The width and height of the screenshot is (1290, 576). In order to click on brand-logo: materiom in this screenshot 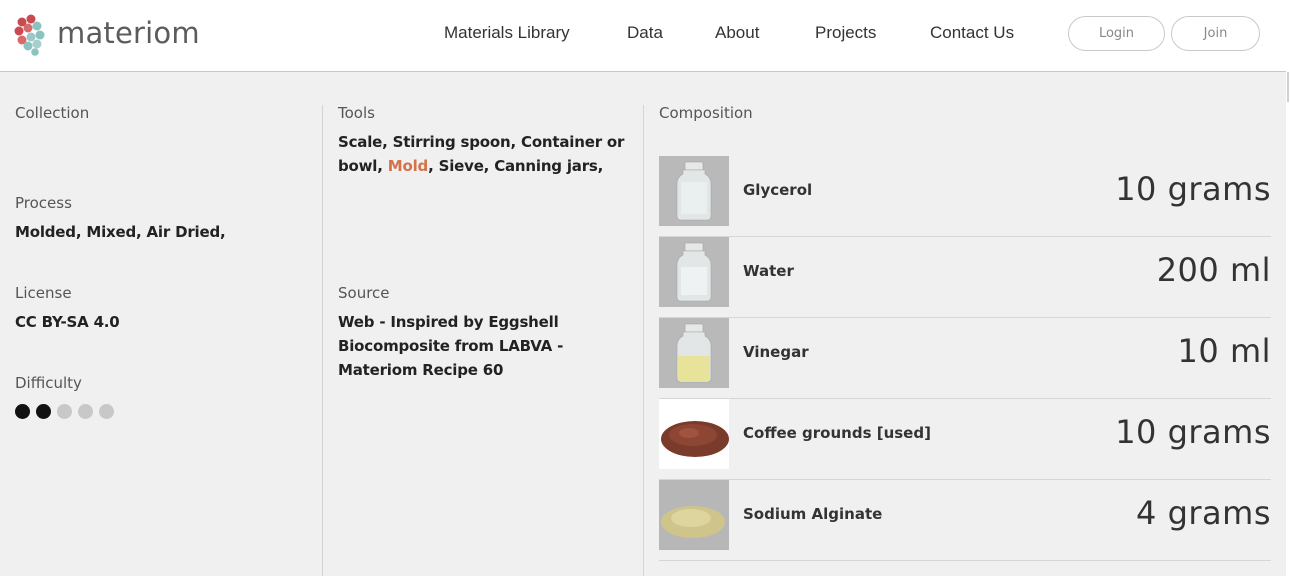, I will do `click(107, 35)`.